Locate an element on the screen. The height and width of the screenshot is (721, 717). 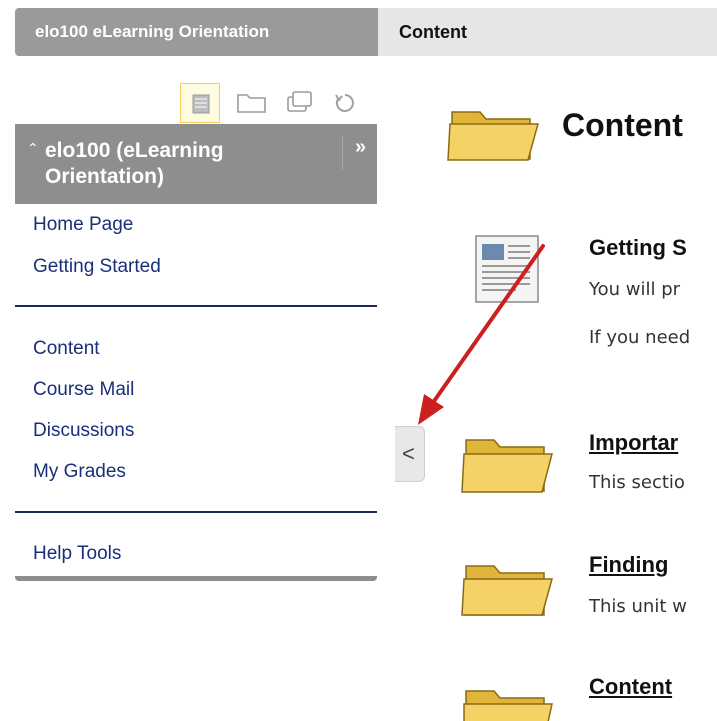
menu-item-getting-started: Getting Started is located at coordinates (88, 266).